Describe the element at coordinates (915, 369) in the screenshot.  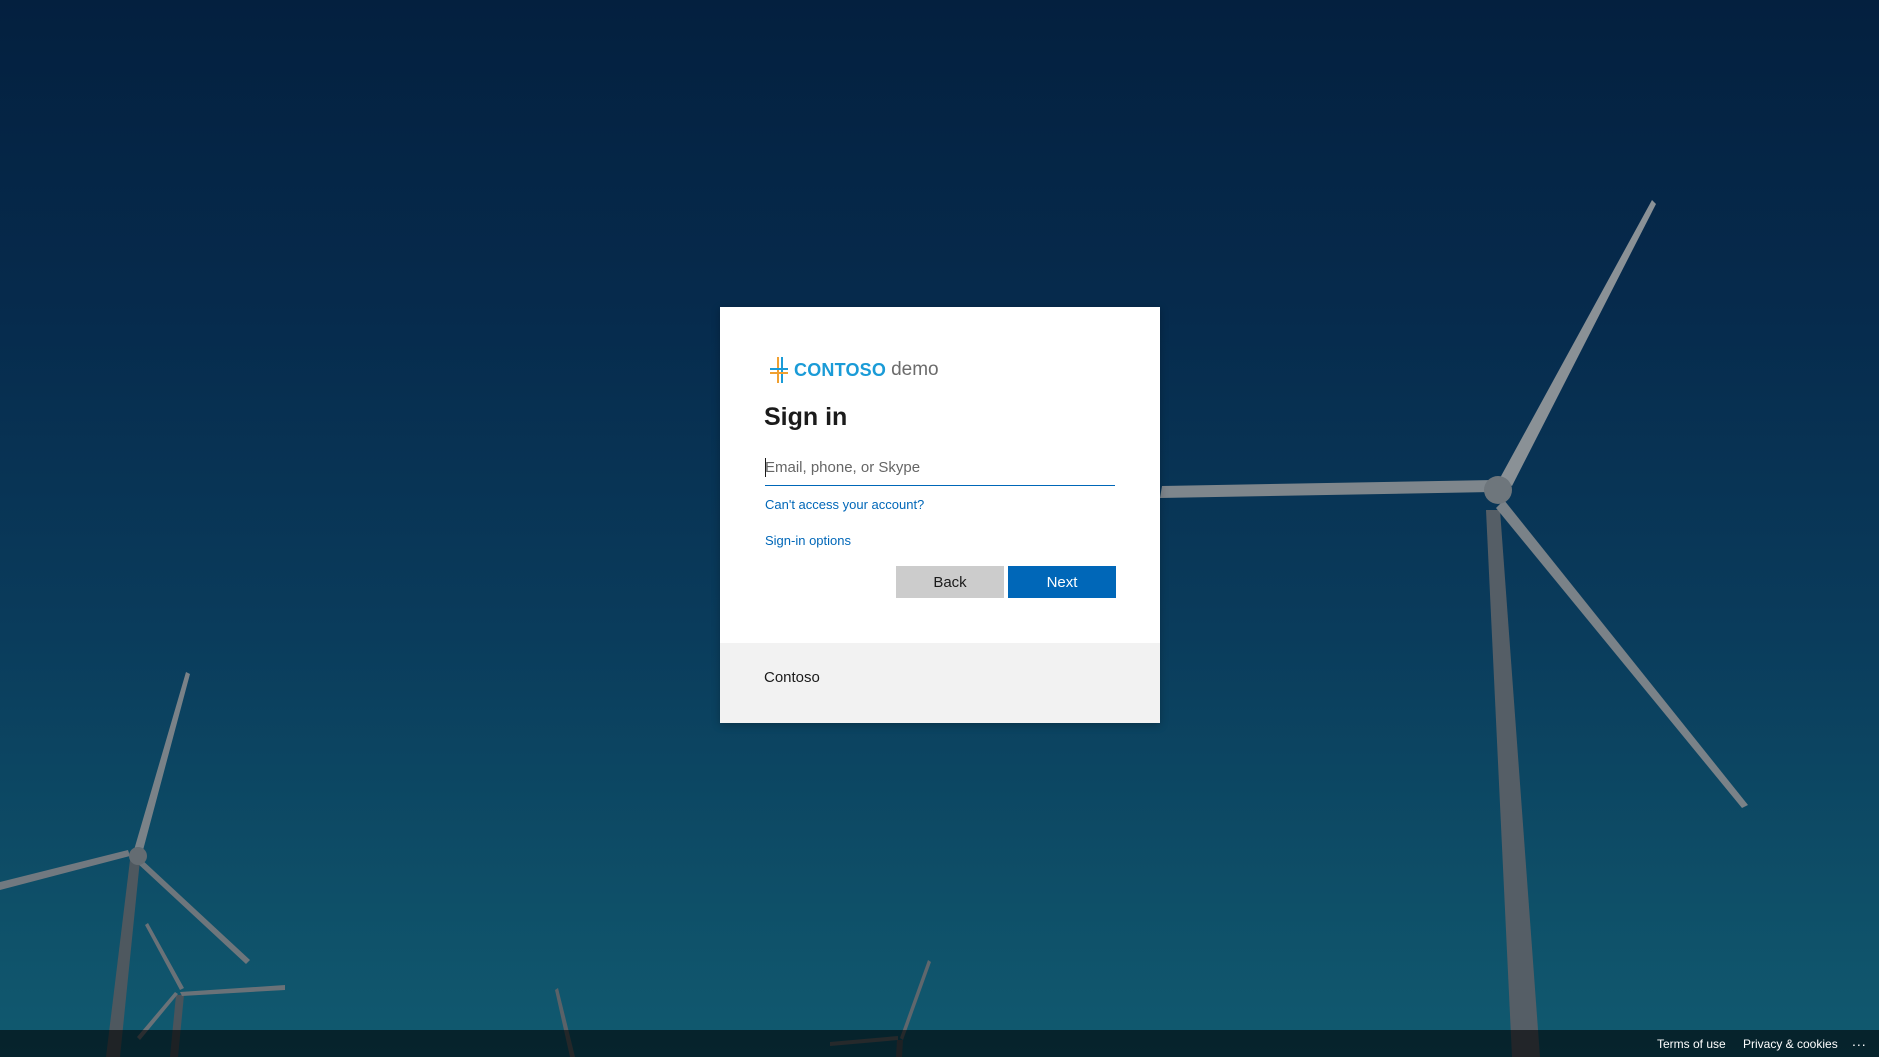
I see `brand-suffix: demo` at that location.